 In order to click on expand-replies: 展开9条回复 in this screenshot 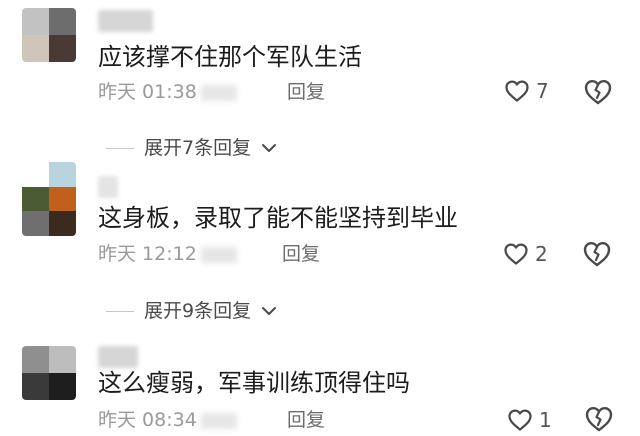, I will do `click(191, 311)`.